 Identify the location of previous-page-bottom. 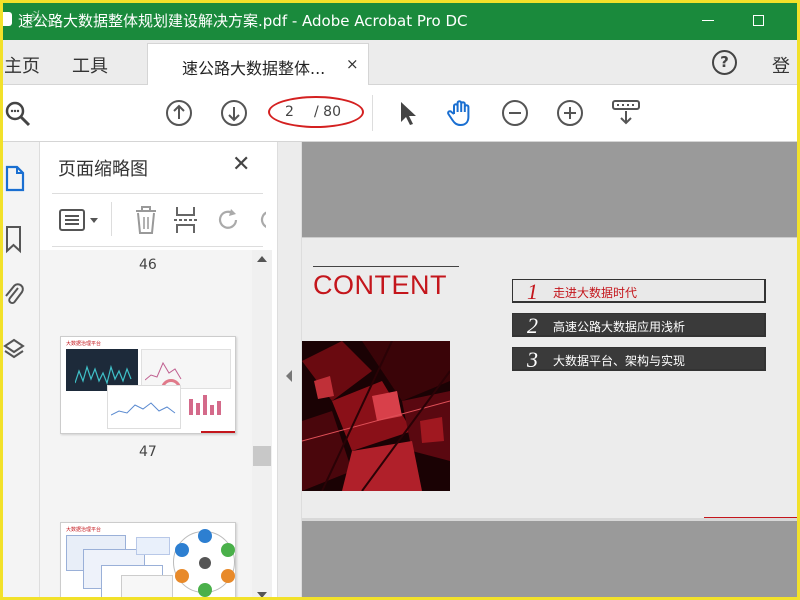
(551, 189).